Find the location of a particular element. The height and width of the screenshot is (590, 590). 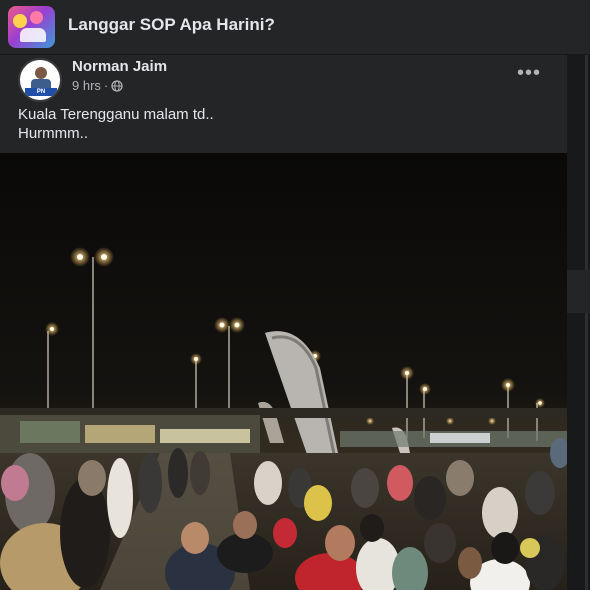

group-title: Langgar SOP Apa Harini? is located at coordinates (171, 25).